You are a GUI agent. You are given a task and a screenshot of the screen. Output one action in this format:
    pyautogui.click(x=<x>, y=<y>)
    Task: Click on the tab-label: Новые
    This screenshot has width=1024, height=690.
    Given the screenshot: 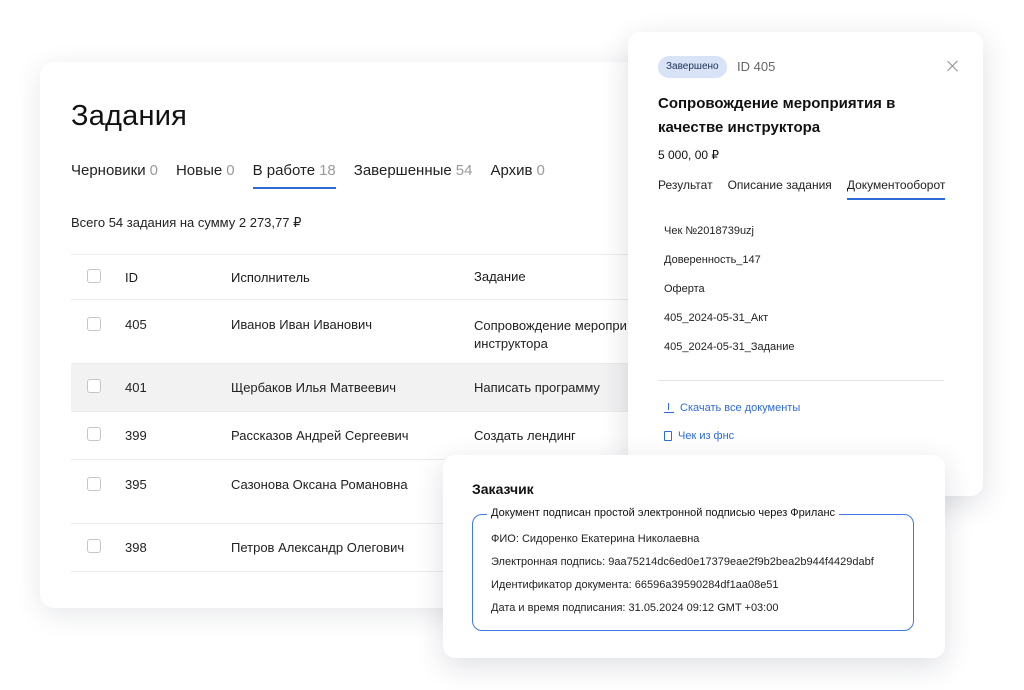 What is the action you would take?
    pyautogui.click(x=199, y=170)
    